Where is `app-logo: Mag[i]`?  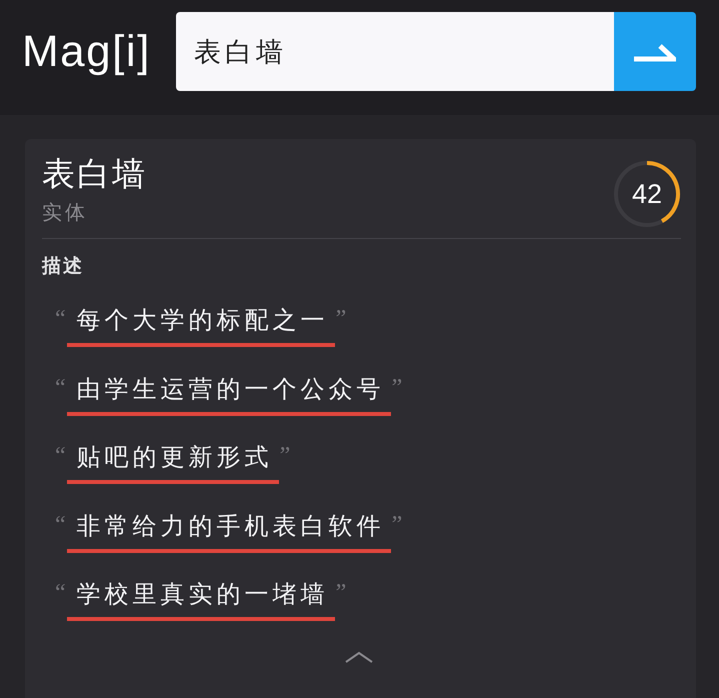 app-logo: Mag[i] is located at coordinates (87, 52).